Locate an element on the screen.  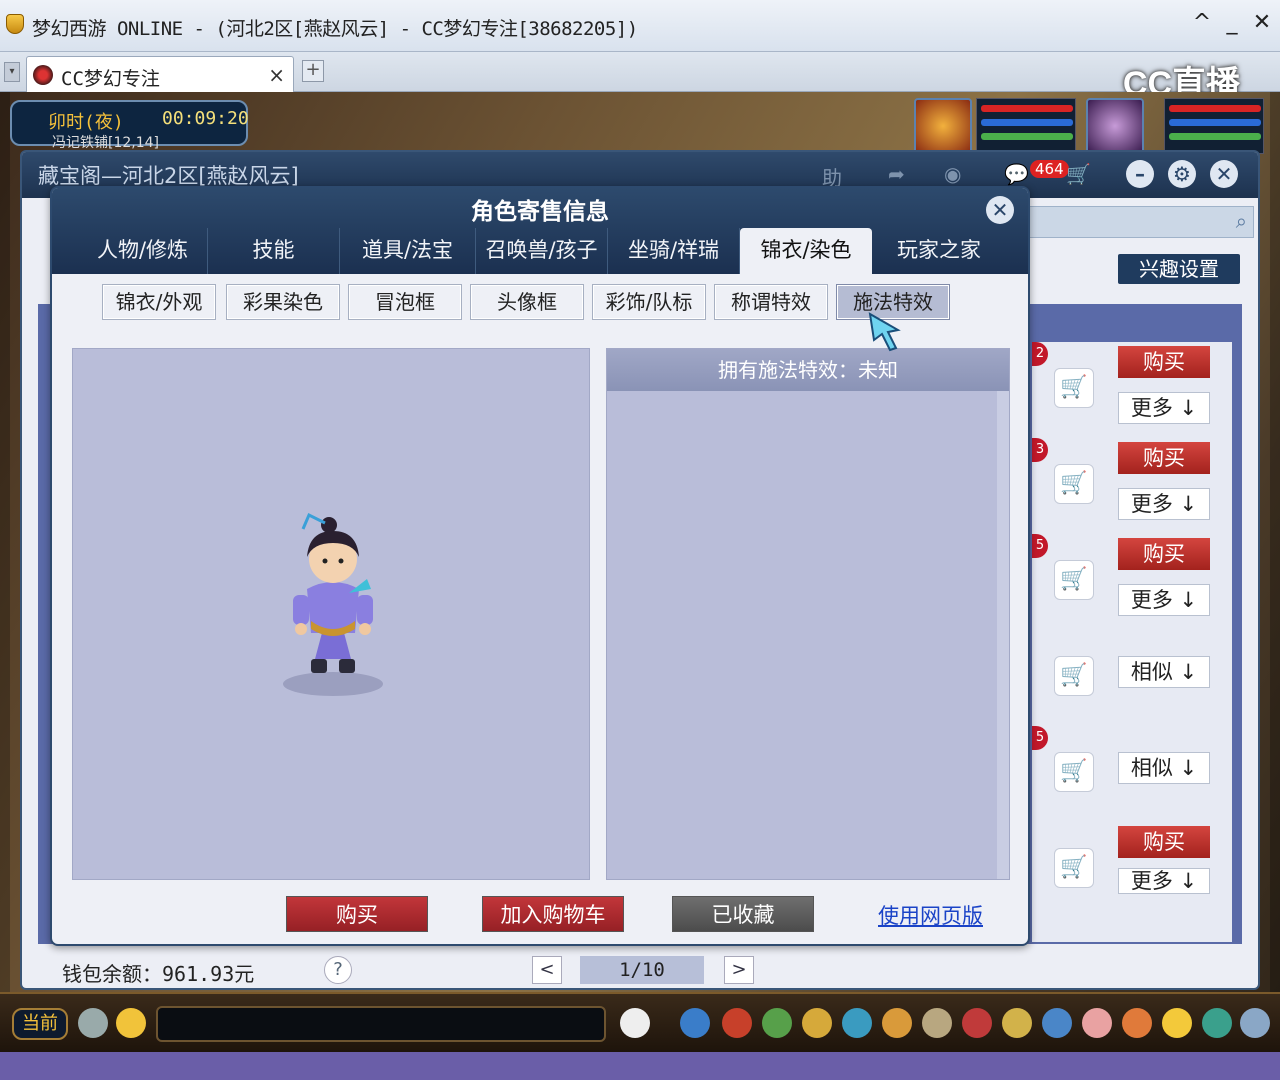
page-indicator: 1/10 is located at coordinates (642, 970).